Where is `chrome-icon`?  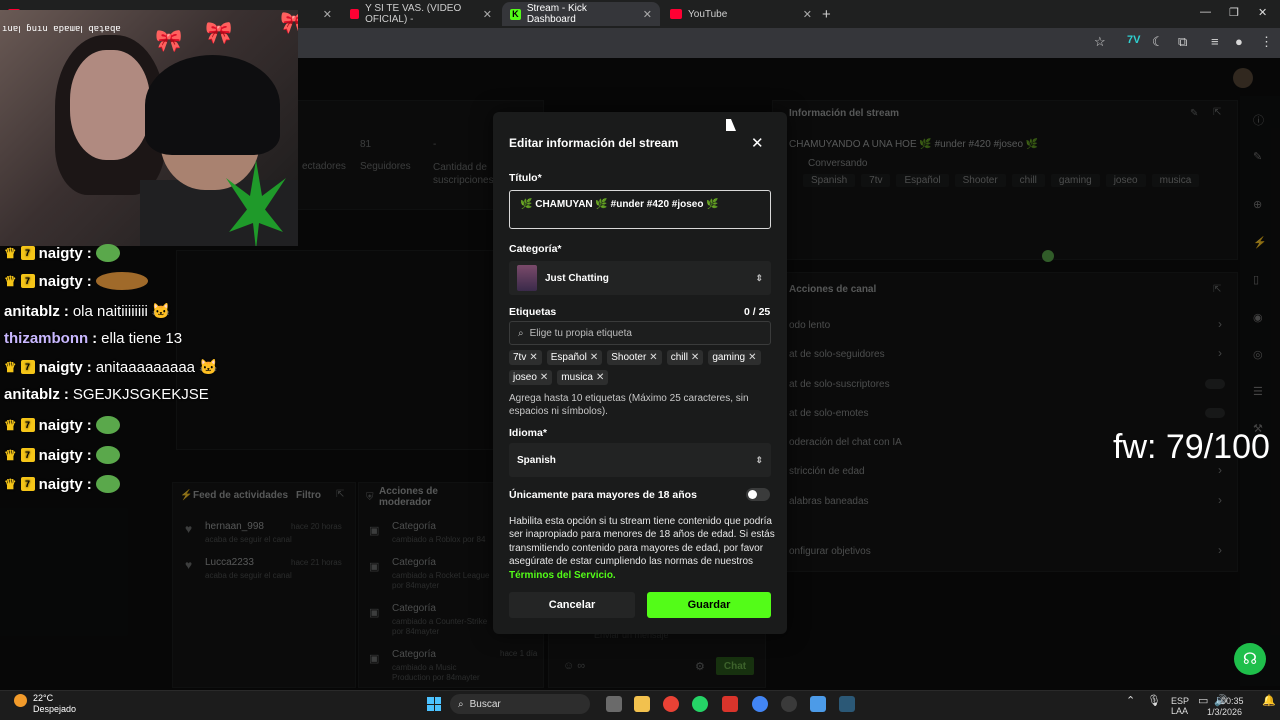
chrome-icon is located at coordinates (671, 704).